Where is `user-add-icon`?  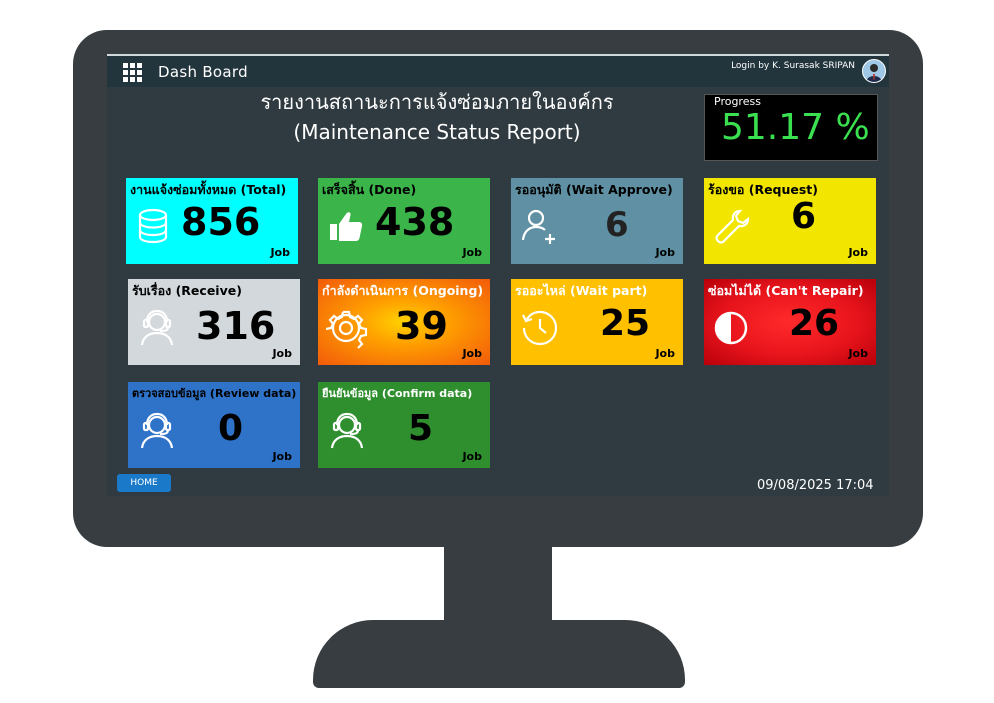 user-add-icon is located at coordinates (540, 227).